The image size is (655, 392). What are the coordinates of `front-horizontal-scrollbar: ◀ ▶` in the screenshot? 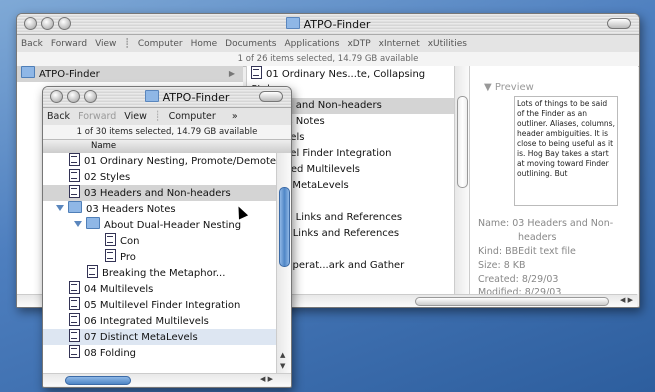 It's located at (167, 379).